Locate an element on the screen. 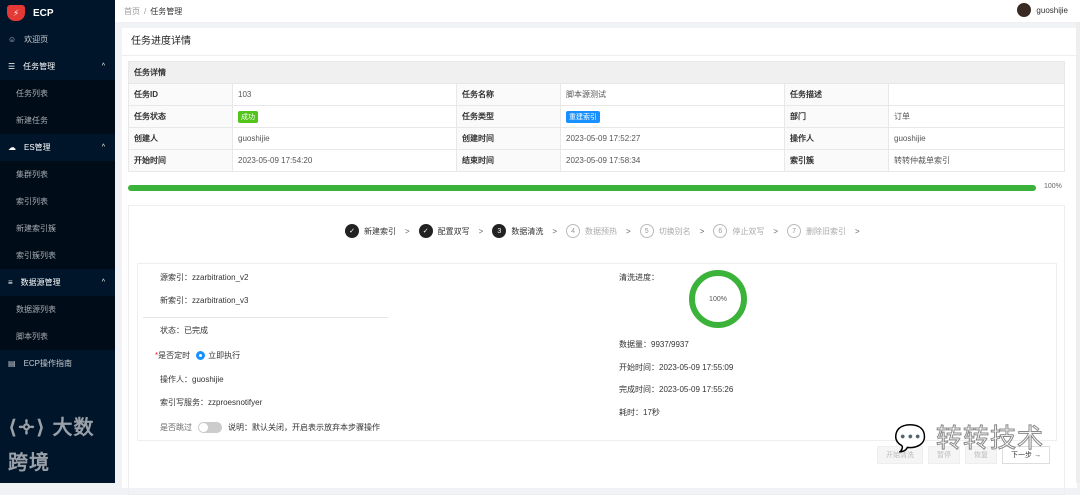  check-icon: ✓ is located at coordinates (352, 231).